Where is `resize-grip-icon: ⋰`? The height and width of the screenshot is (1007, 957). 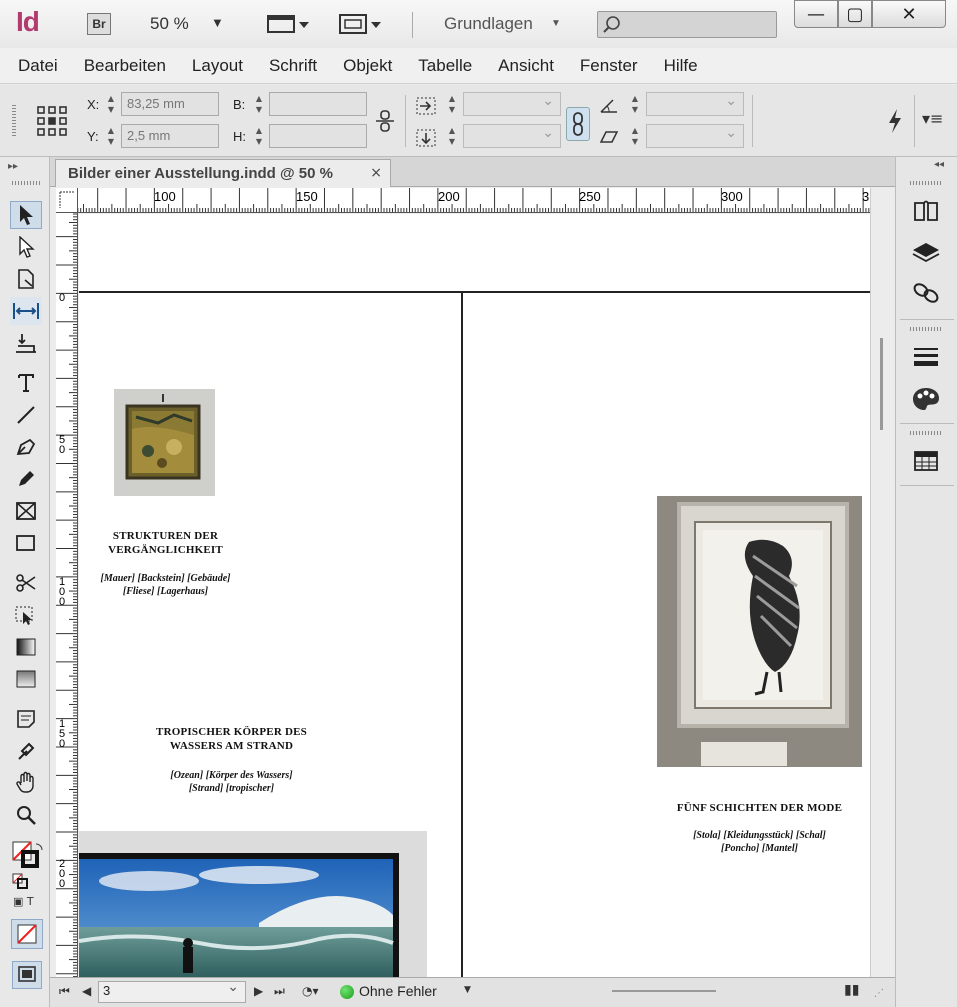 resize-grip-icon: ⋰ is located at coordinates (879, 993).